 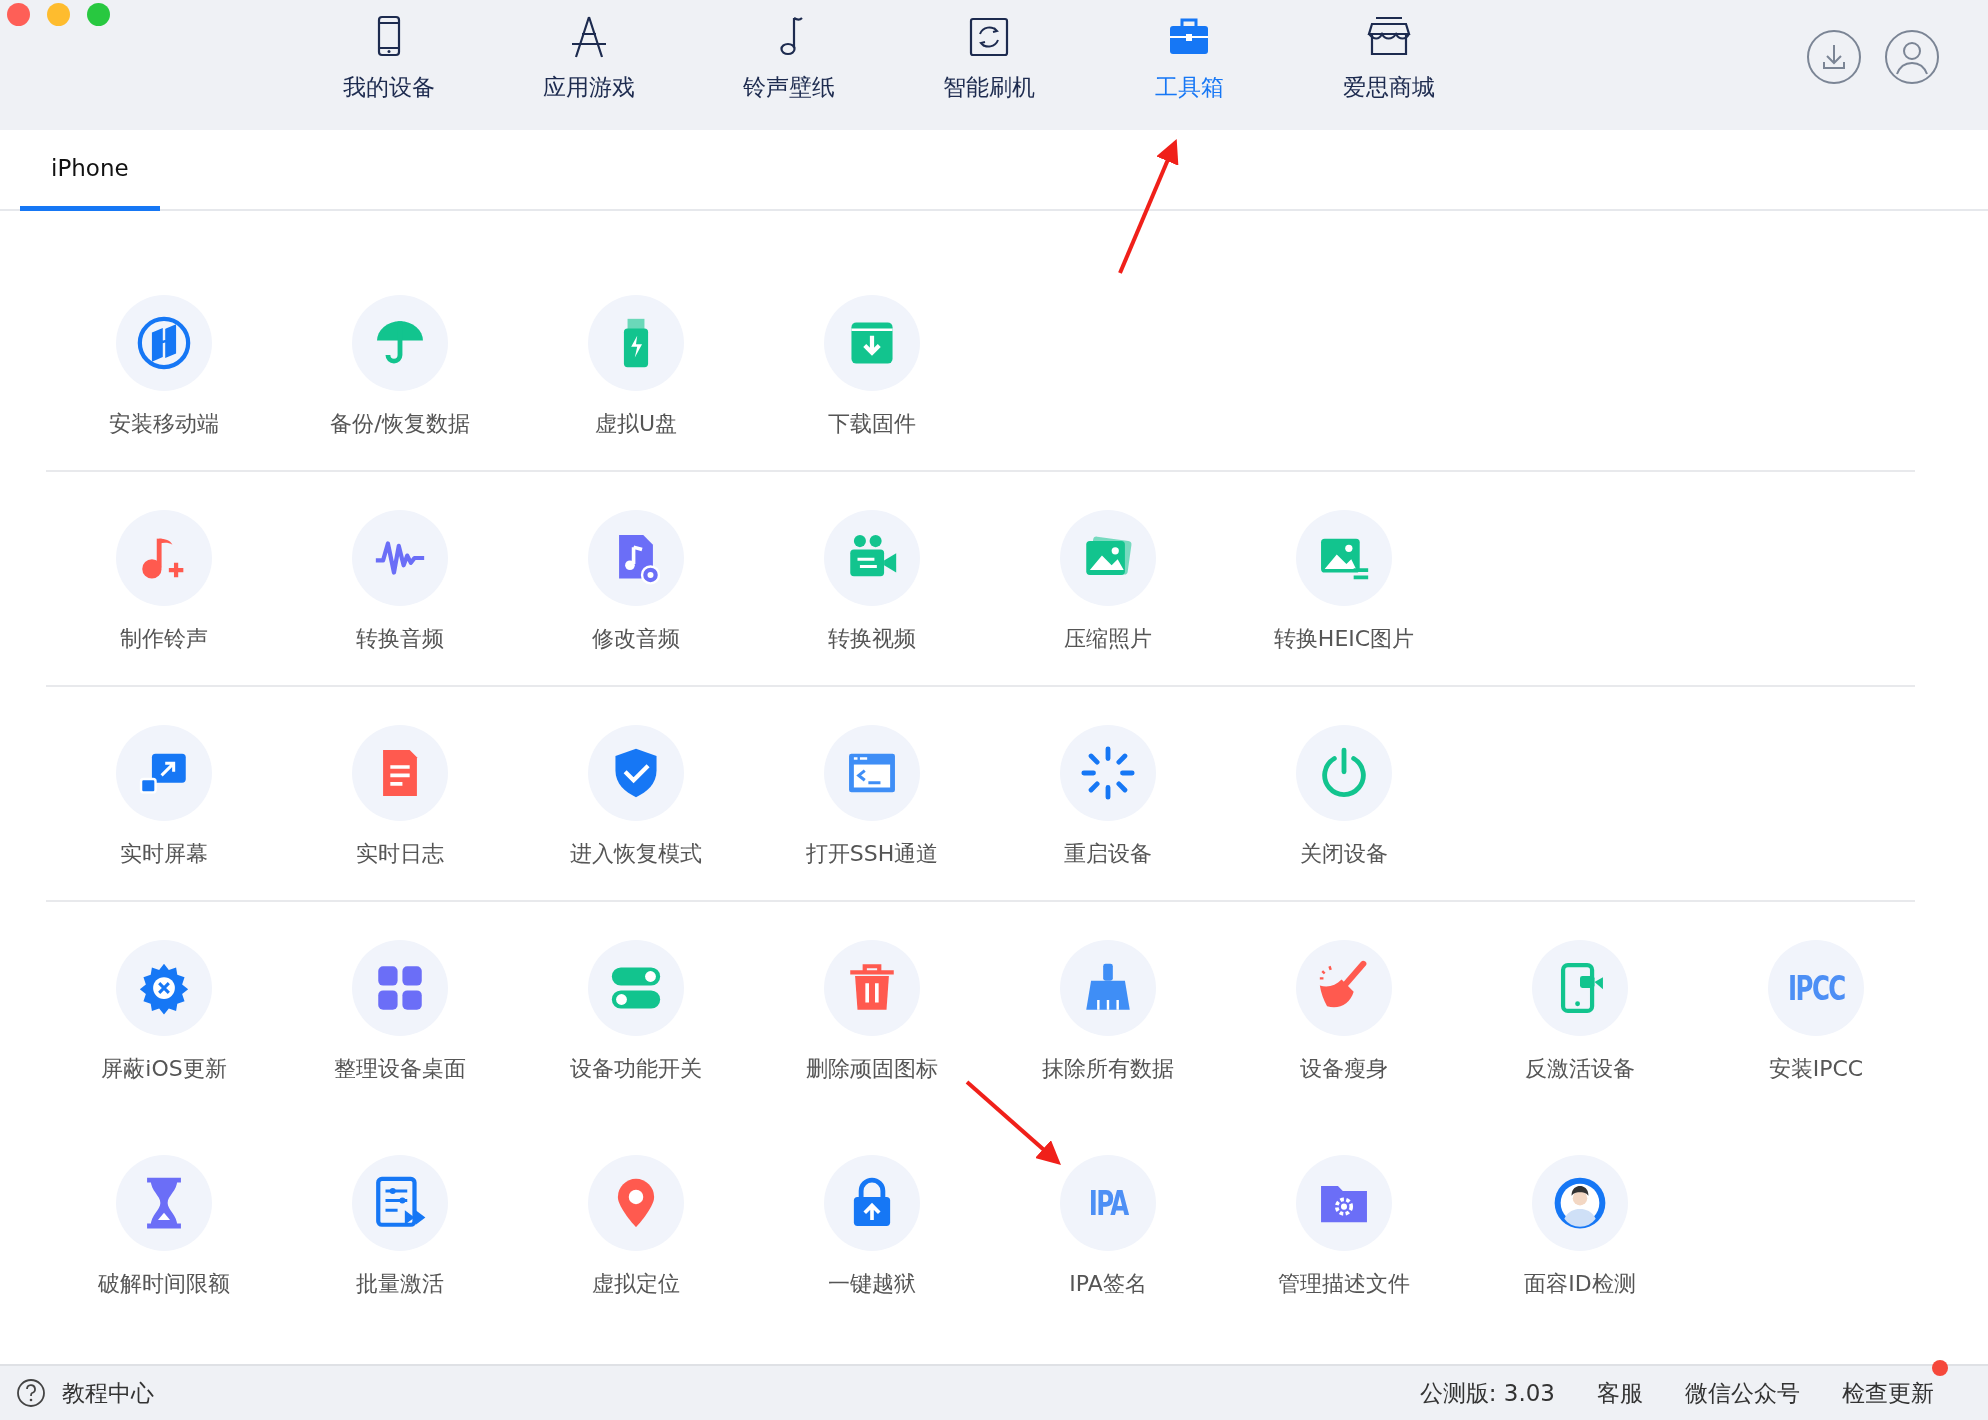 I want to click on help-link: 教程中心, so click(x=85, y=1393).